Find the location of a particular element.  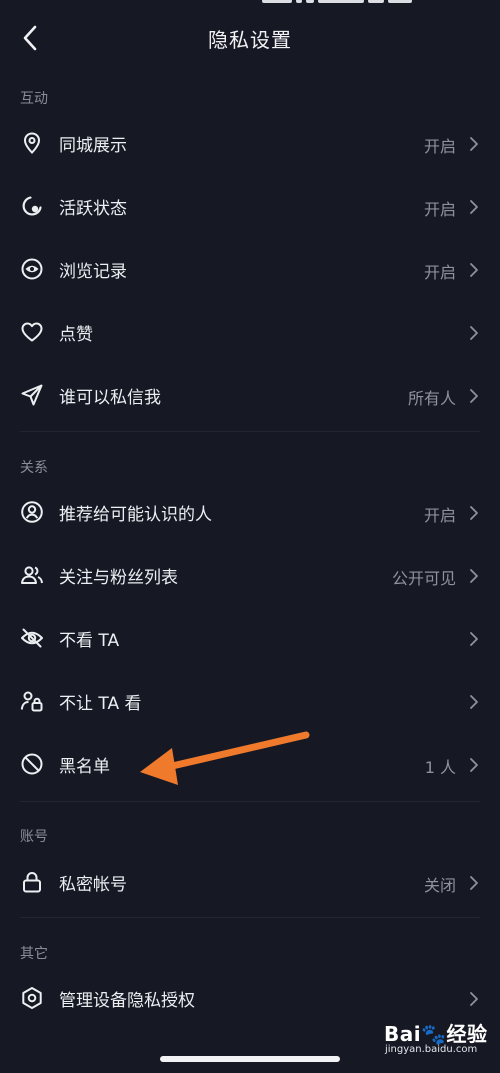

row-value: 所有人 is located at coordinates (431, 398).